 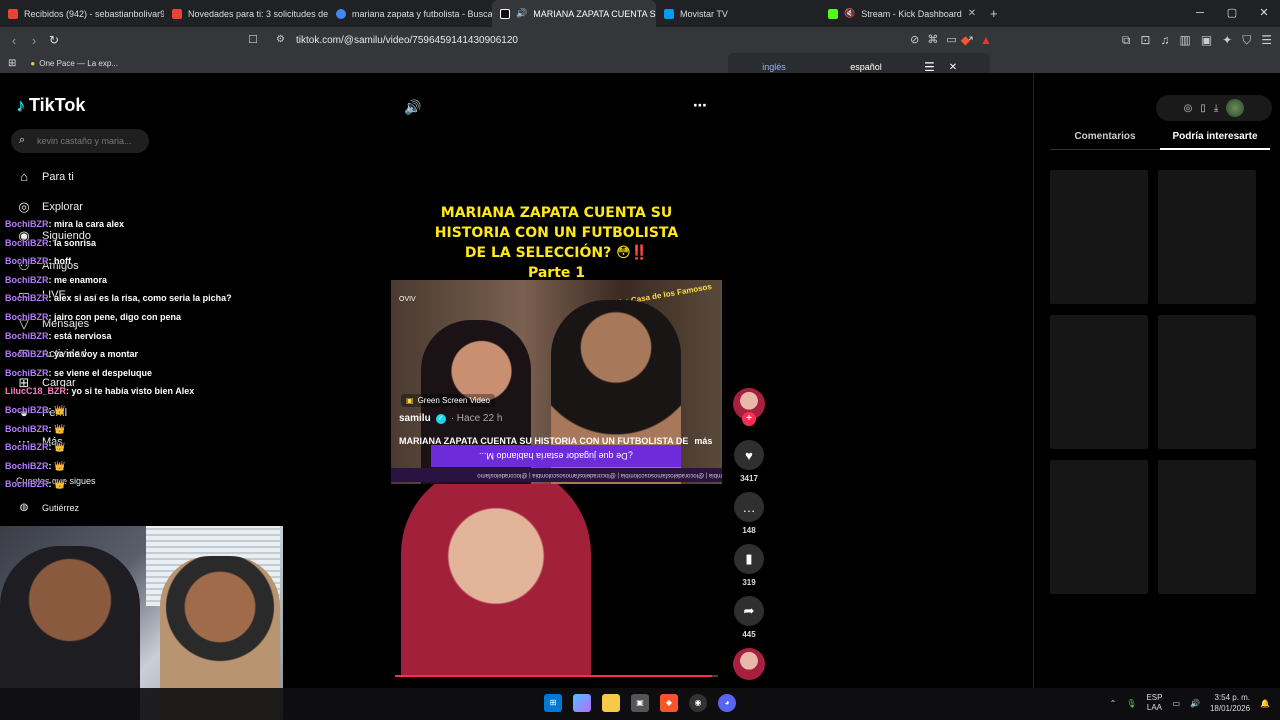 What do you see at coordinates (115, 316) in the screenshot?
I see `chat-text: : jairo con pene, digo con pena` at bounding box center [115, 316].